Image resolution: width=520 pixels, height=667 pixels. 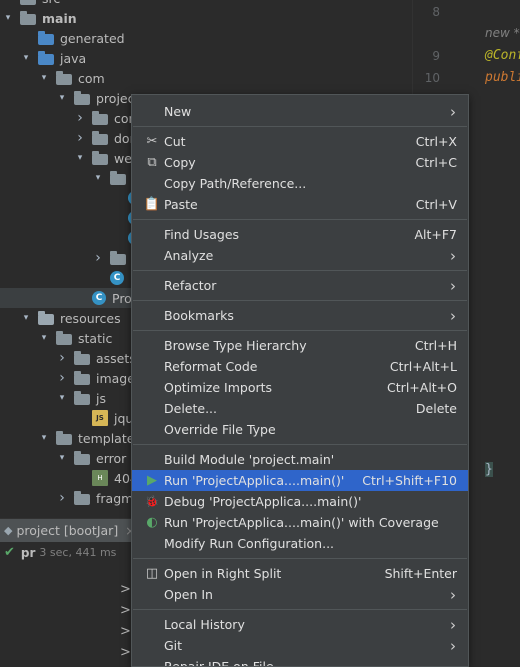 What do you see at coordinates (204, 624) in the screenshot?
I see `menu-item-label: Local History` at bounding box center [204, 624].